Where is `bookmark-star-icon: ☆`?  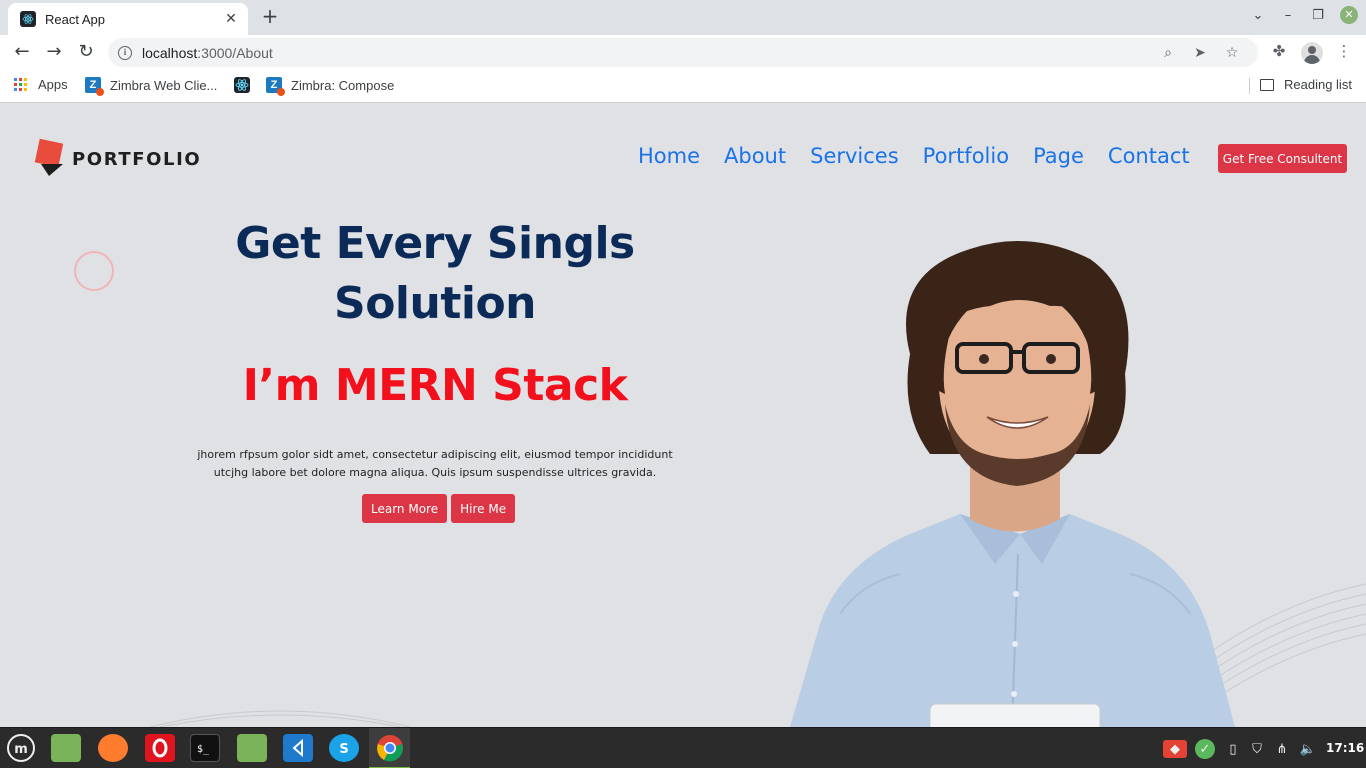
bookmark-star-icon: ☆ is located at coordinates (1232, 53).